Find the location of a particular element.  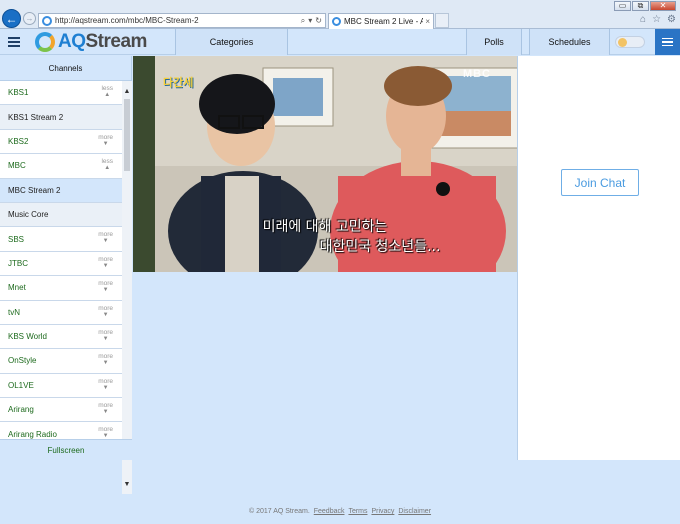

tab-close-icon: × is located at coordinates (427, 21).